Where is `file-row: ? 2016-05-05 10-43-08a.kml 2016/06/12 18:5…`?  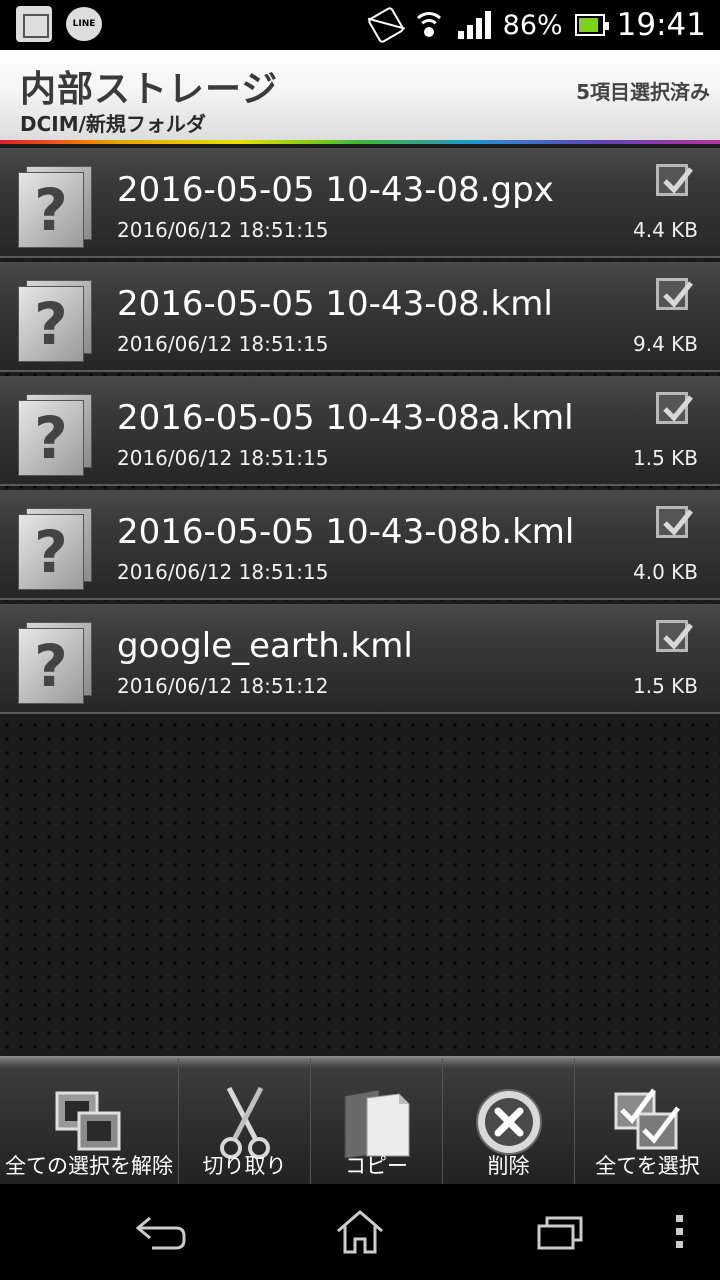 file-row: ? 2016-05-05 10-43-08a.kml 2016/06/12 18:5… is located at coordinates (360, 431).